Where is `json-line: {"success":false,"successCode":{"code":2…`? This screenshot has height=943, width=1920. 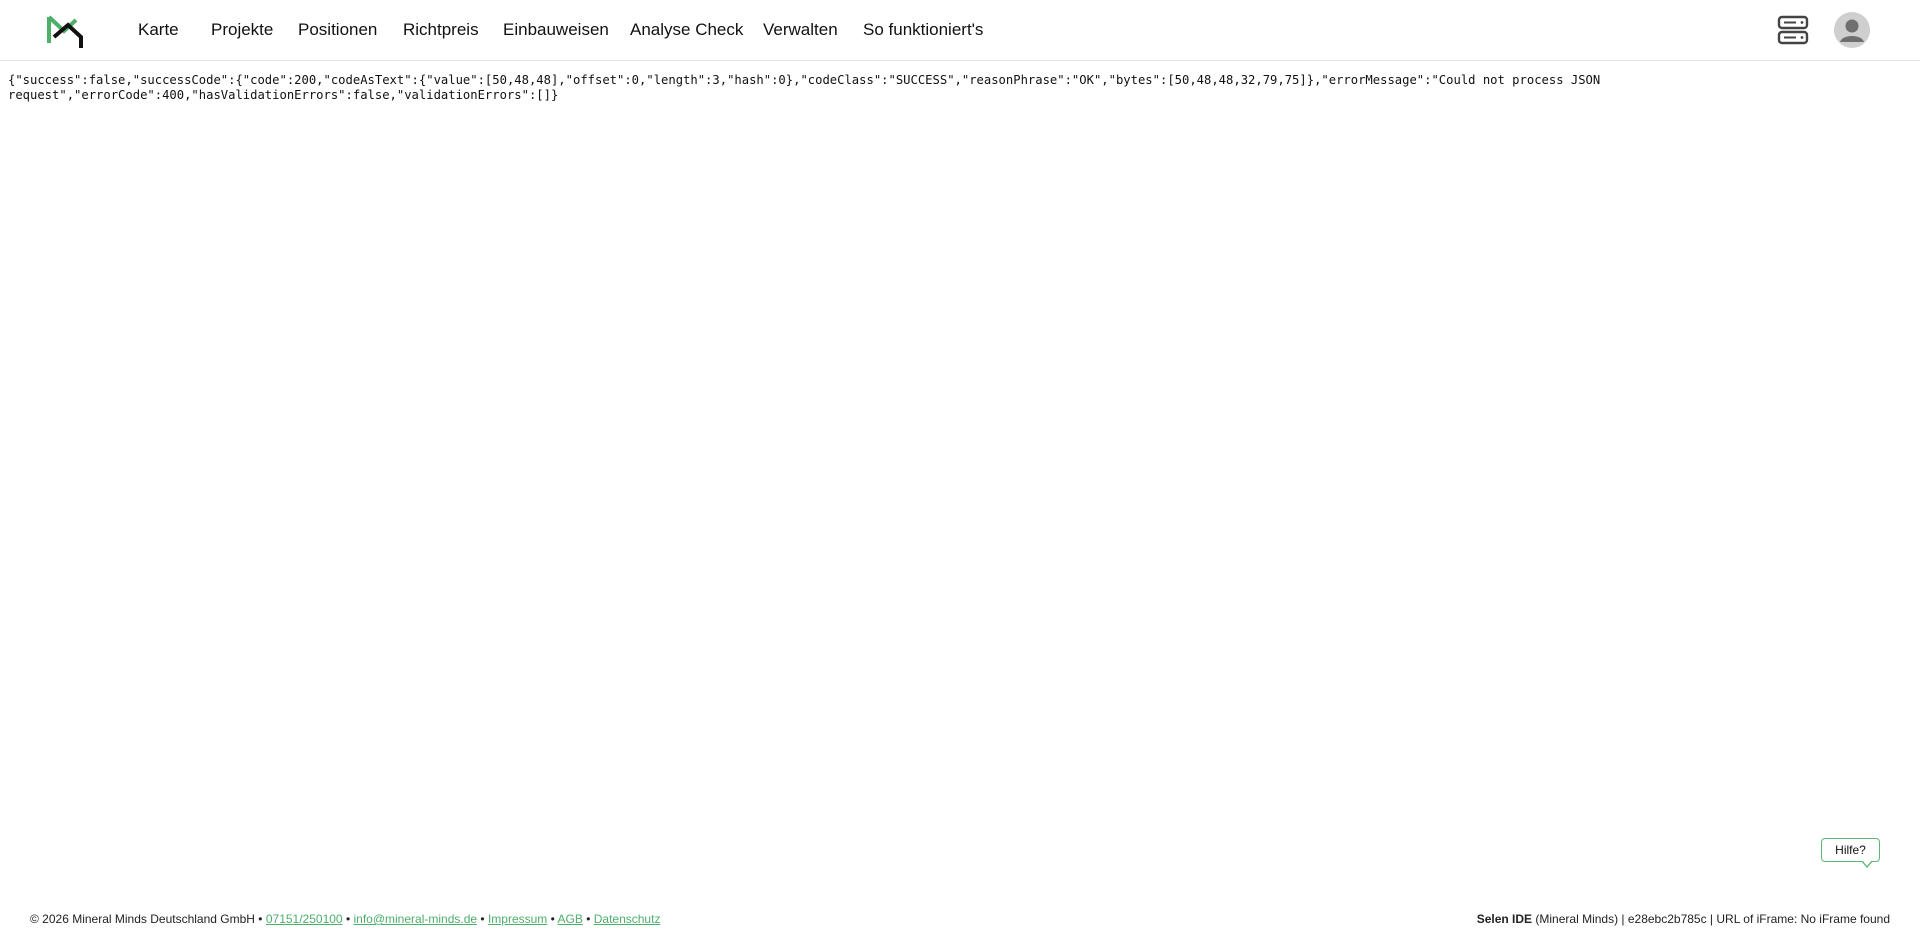
json-line: {"success":false,"successCode":{"code":2… is located at coordinates (804, 80).